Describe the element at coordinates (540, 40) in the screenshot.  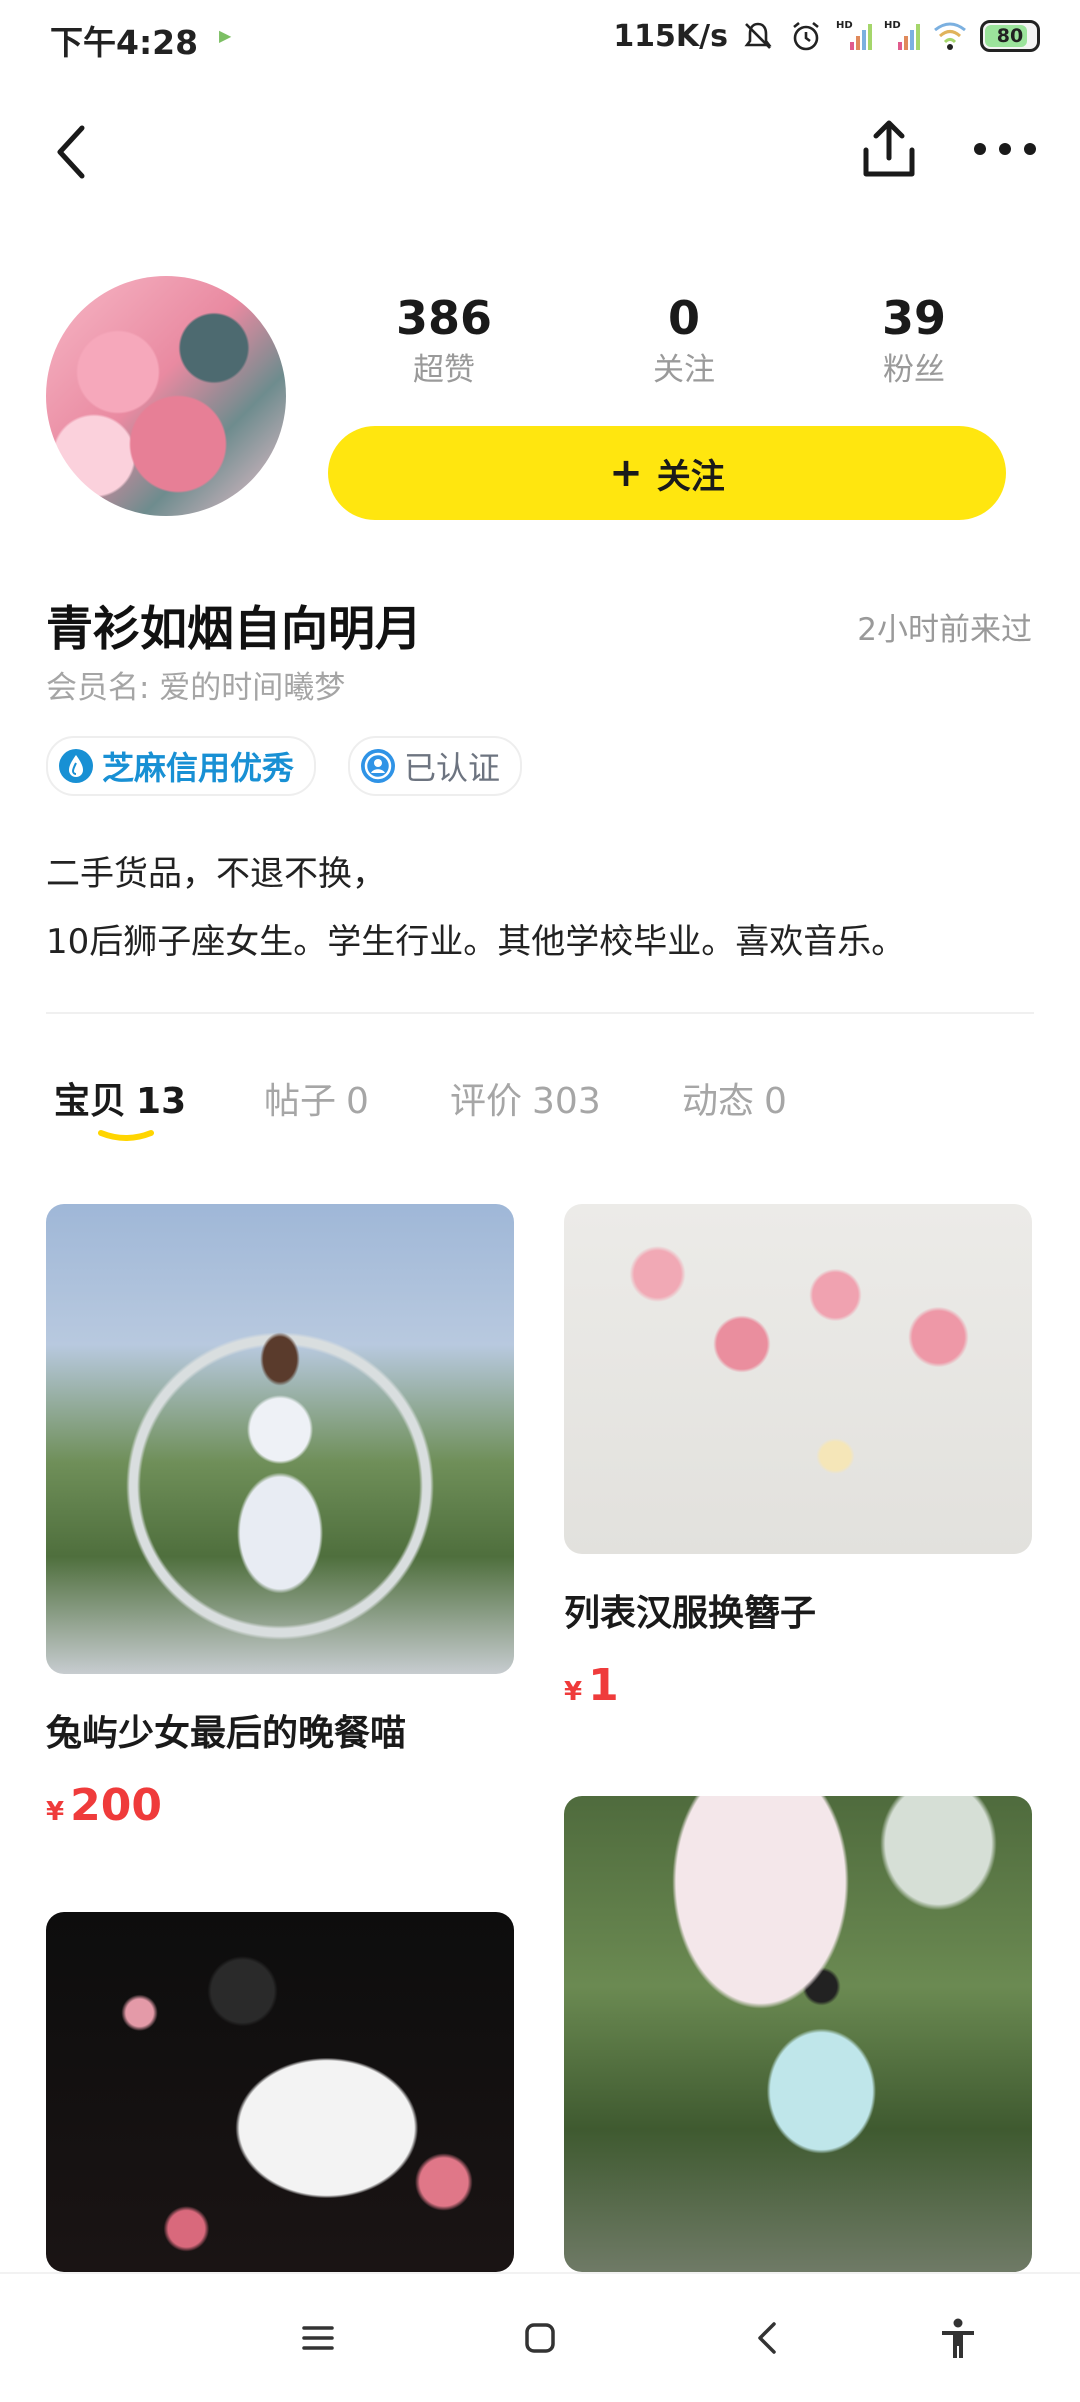
I see `status-bar: 下午4:28 ▶ 115K/s HD HD 80` at that location.